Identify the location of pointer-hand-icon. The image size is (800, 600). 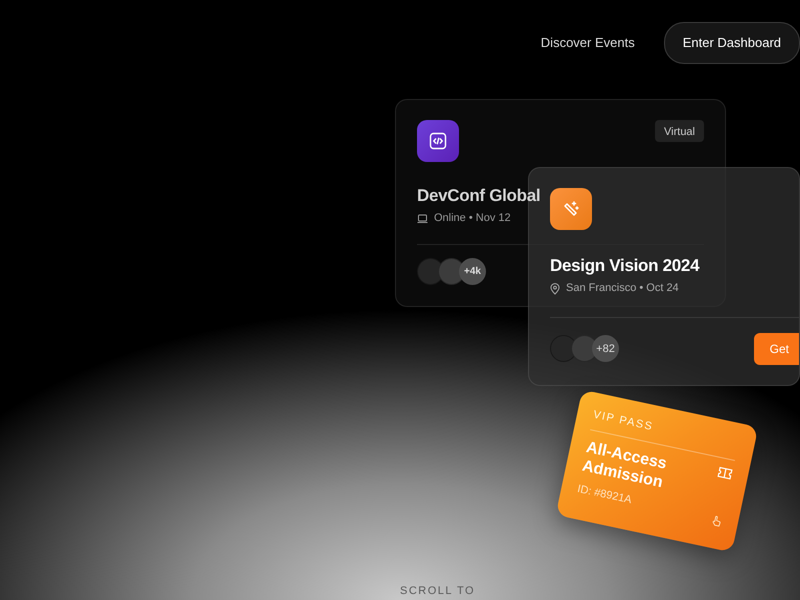
(716, 521).